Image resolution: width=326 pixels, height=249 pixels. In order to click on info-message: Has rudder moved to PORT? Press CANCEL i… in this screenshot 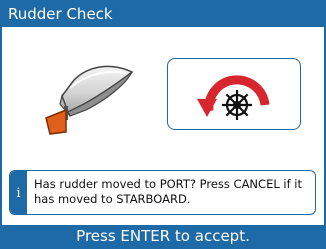, I will do `click(168, 191)`.